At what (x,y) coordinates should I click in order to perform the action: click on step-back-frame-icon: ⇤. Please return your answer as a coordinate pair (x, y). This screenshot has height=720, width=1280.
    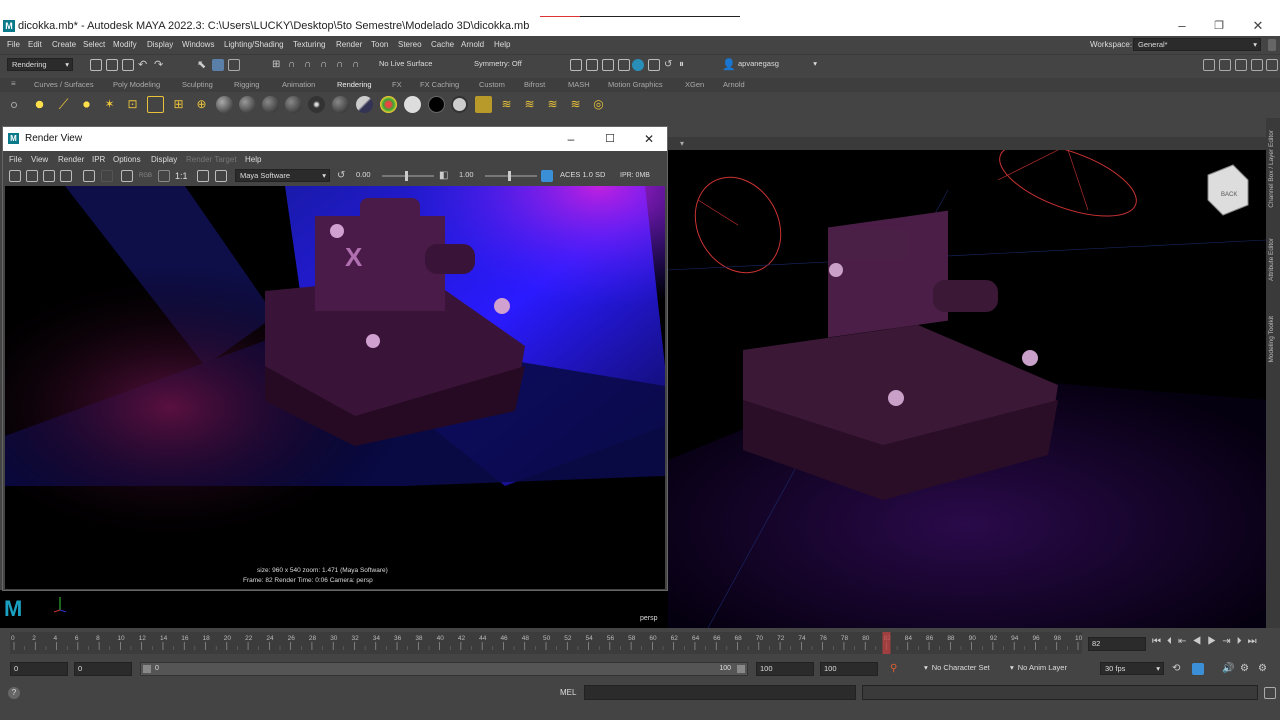
    Looking at the image, I should click on (1185, 641).